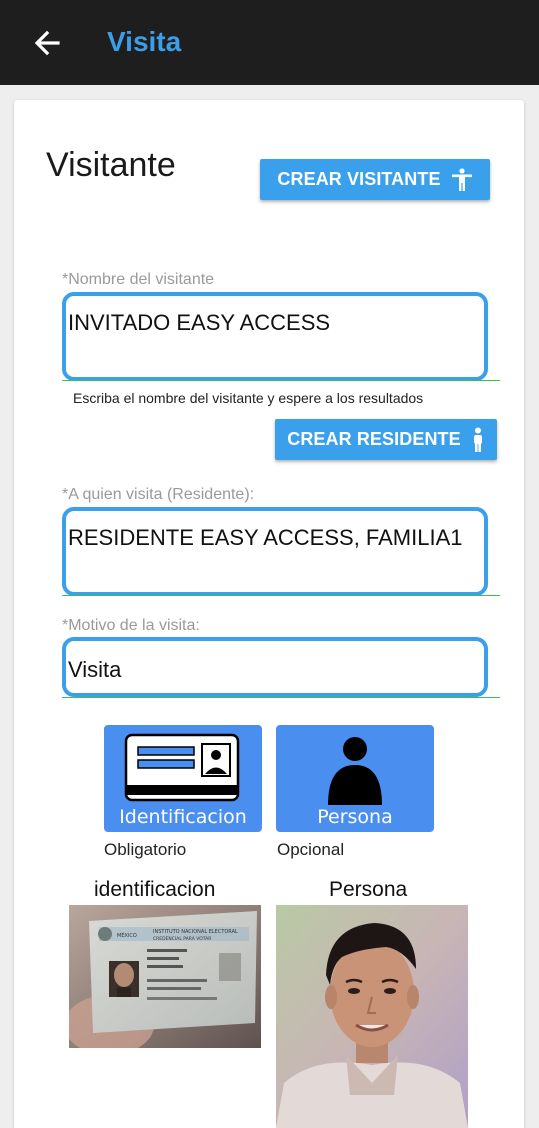 This screenshot has height=1128, width=539. I want to click on id-card-institute-text: INSTITUTO NACIONAL ELECTORAL, so click(195, 932).